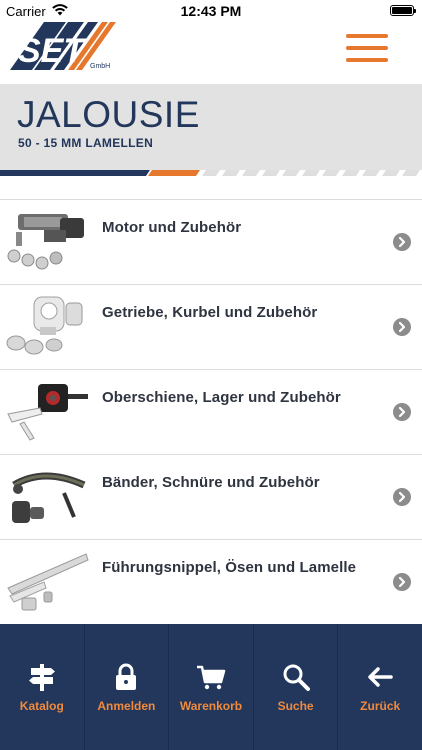 This screenshot has height=750, width=422. Describe the element at coordinates (367, 48) in the screenshot. I see `hamburger-menu-icon` at that location.